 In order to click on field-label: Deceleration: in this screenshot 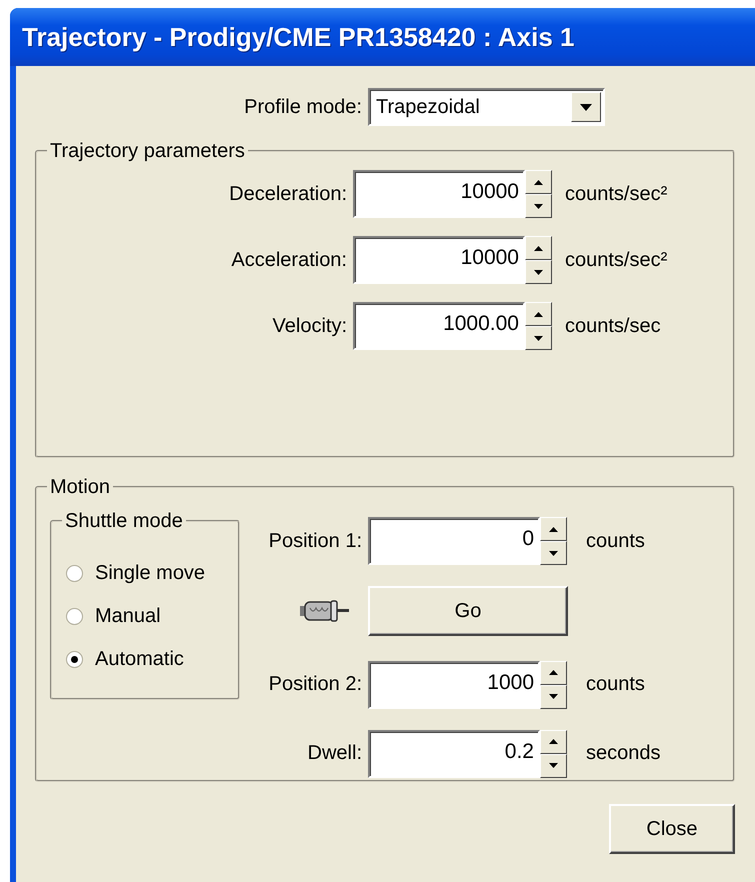, I will do `click(287, 194)`.